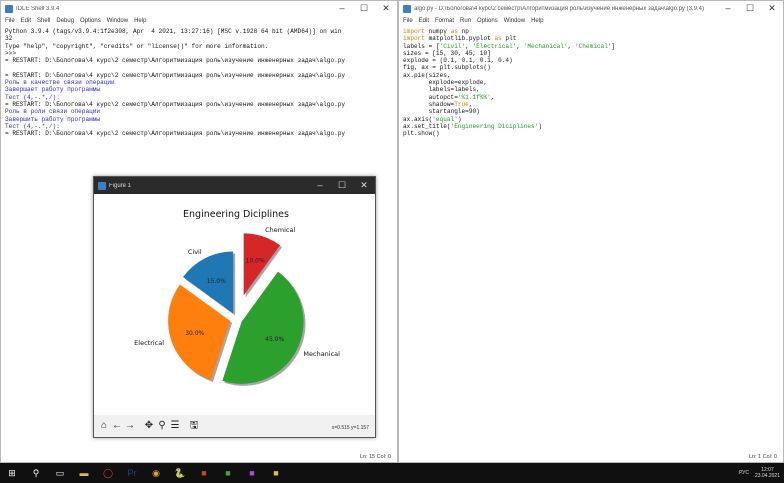 The height and width of the screenshot is (483, 784). Describe the element at coordinates (321, 354) in the screenshot. I see `slice-category-label: Mechanical` at that location.